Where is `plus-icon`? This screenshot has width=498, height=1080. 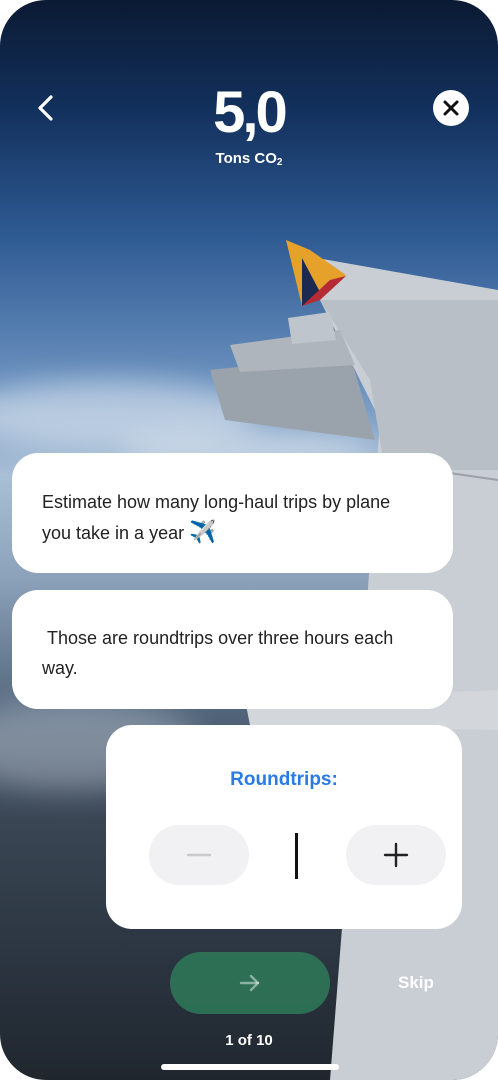 plus-icon is located at coordinates (396, 855).